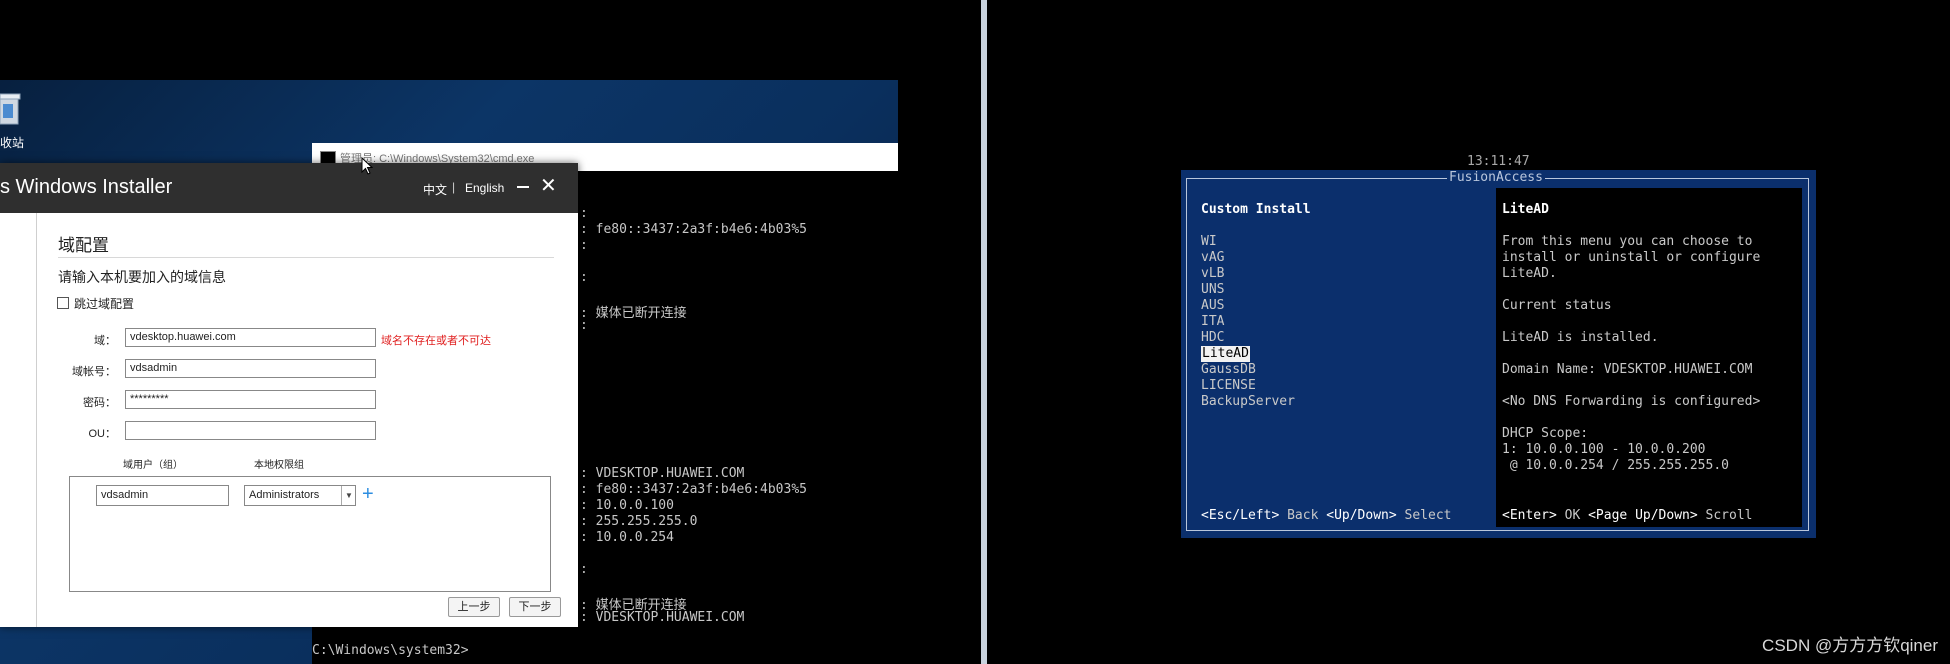 Image resolution: width=1950 pixels, height=664 pixels. What do you see at coordinates (162, 495) in the screenshot?
I see `domain-user-input: vdsadmin` at bounding box center [162, 495].